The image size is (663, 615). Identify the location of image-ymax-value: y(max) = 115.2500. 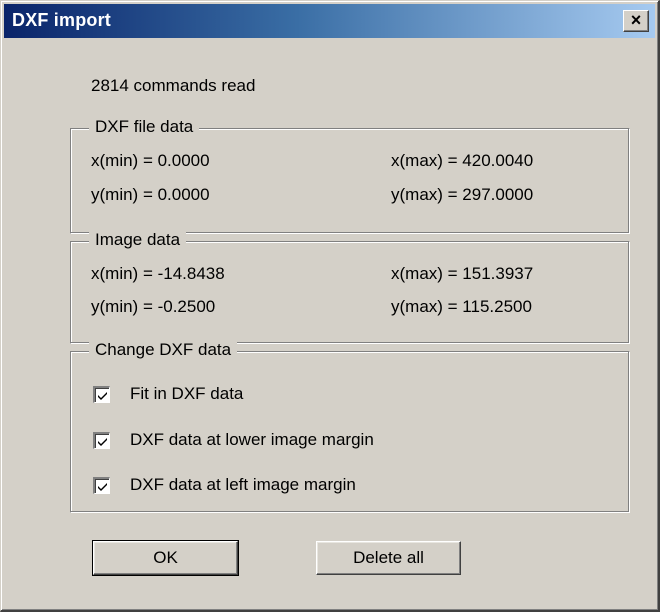
(461, 306).